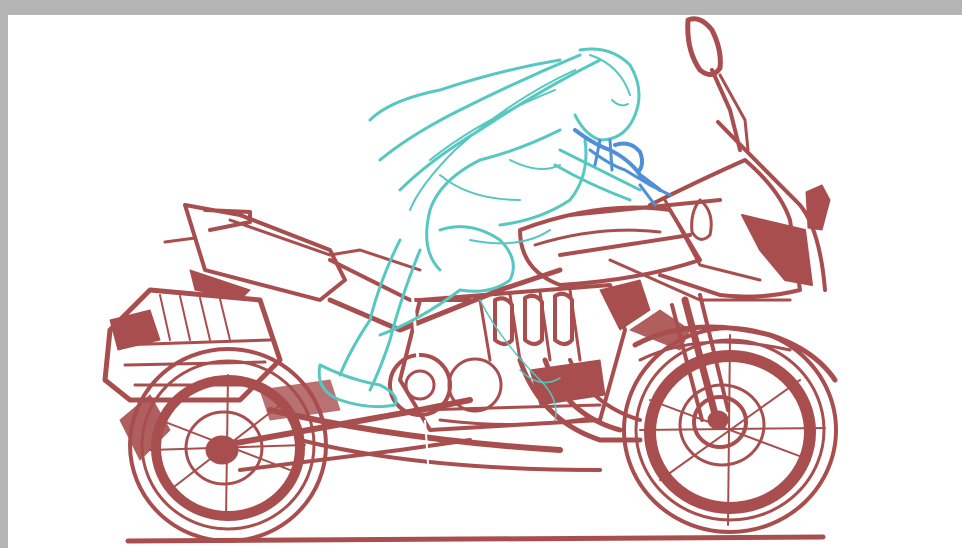 The image size is (962, 548). I want to click on front-wheel, so click(730, 430).